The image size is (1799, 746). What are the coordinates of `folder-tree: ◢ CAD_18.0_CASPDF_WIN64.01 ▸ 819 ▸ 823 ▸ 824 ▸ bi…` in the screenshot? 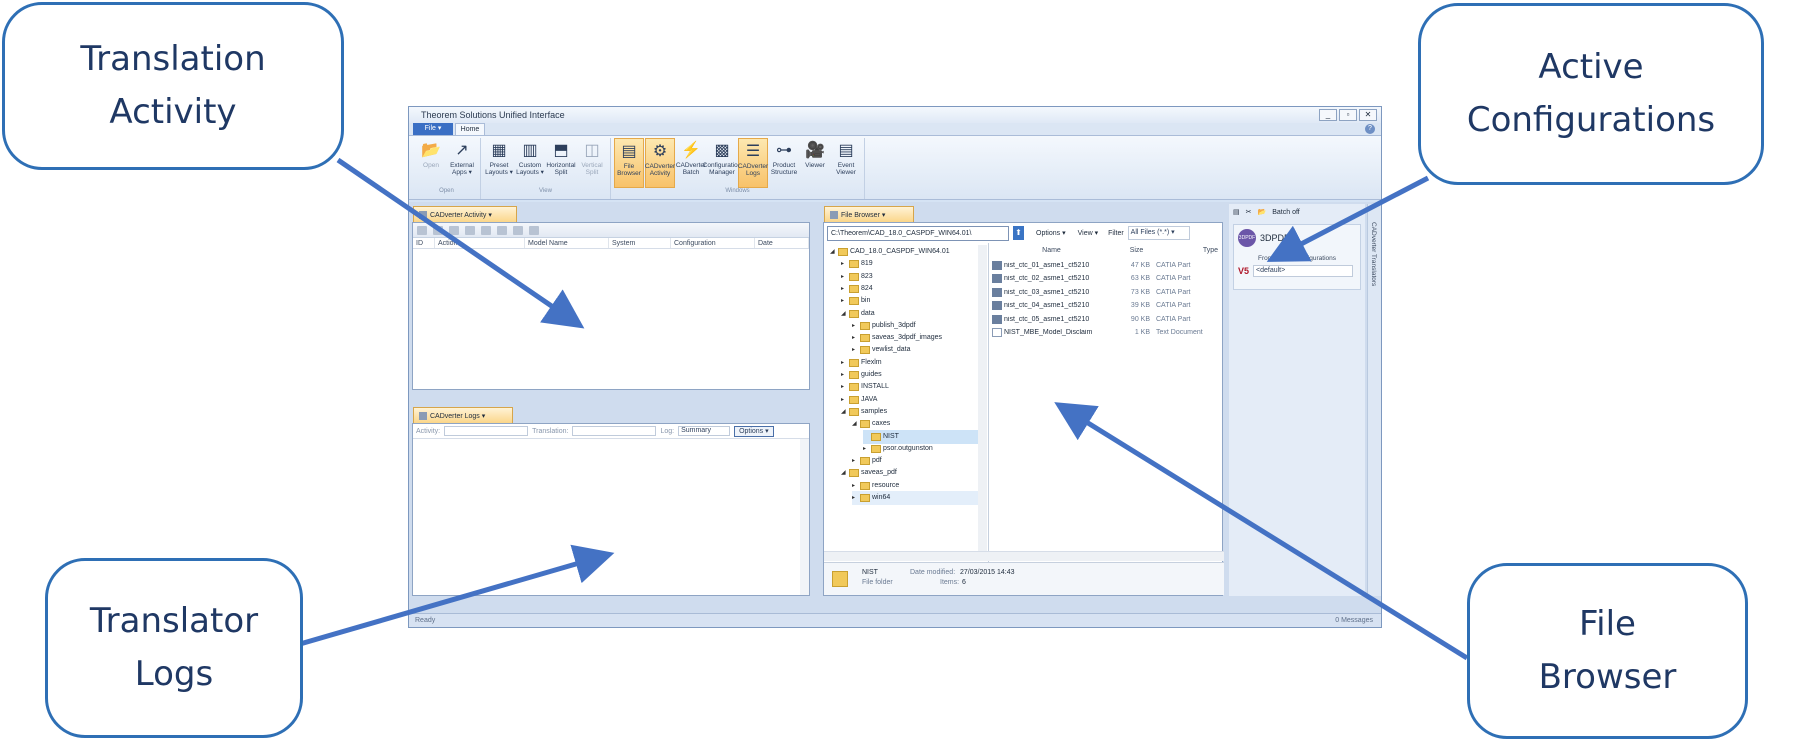 It's located at (906, 395).